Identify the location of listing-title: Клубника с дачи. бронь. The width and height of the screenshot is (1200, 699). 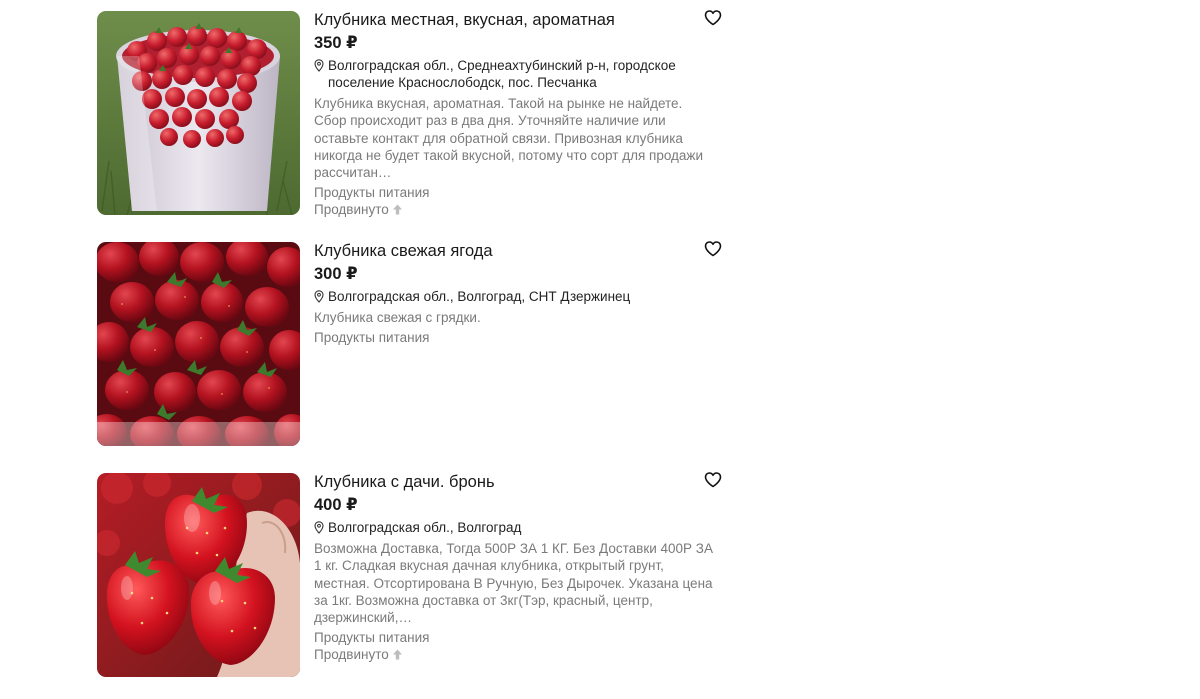
(514, 482).